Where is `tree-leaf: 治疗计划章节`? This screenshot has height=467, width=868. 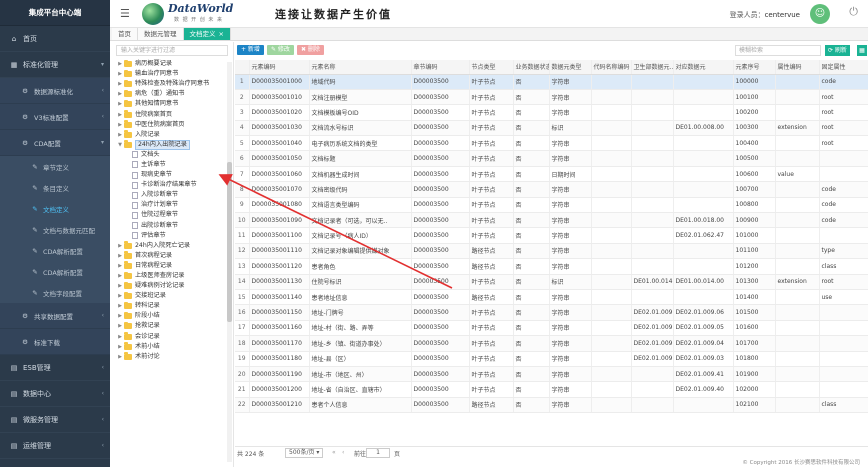 tree-leaf: 治疗计划章节 is located at coordinates (174, 205).